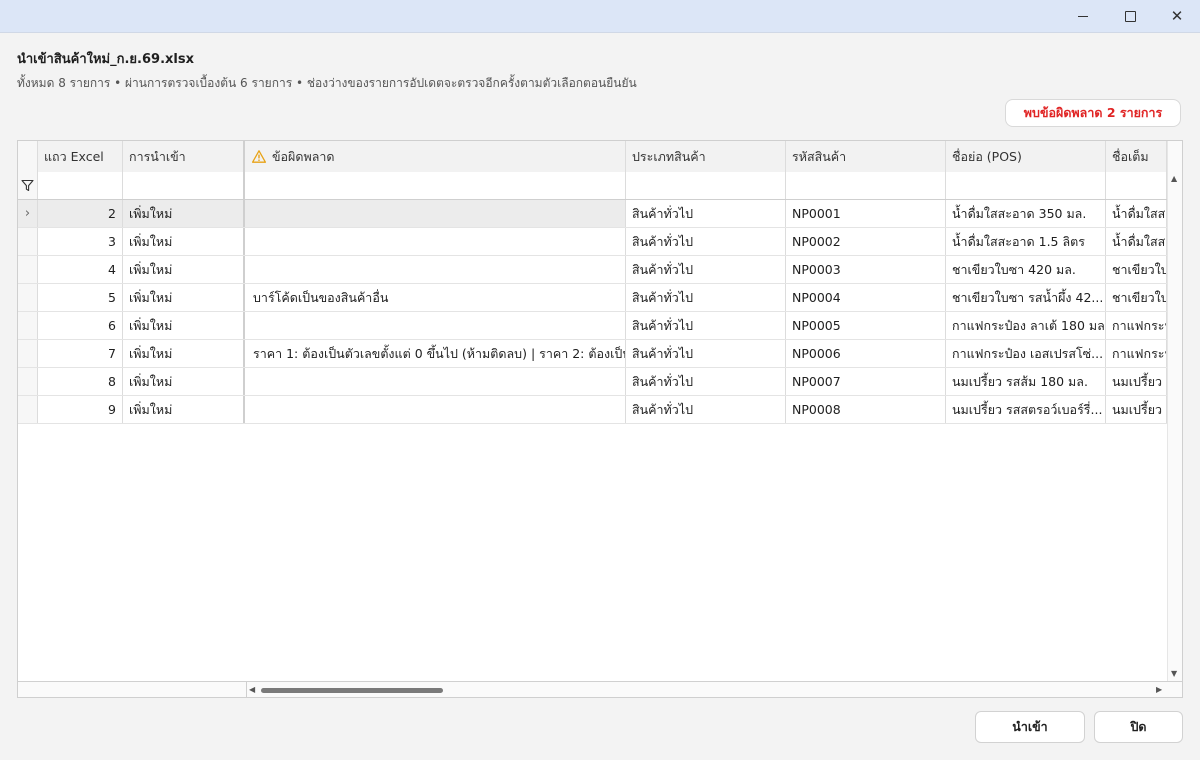  What do you see at coordinates (80, 409) in the screenshot?
I see `cell-row: 9` at bounding box center [80, 409].